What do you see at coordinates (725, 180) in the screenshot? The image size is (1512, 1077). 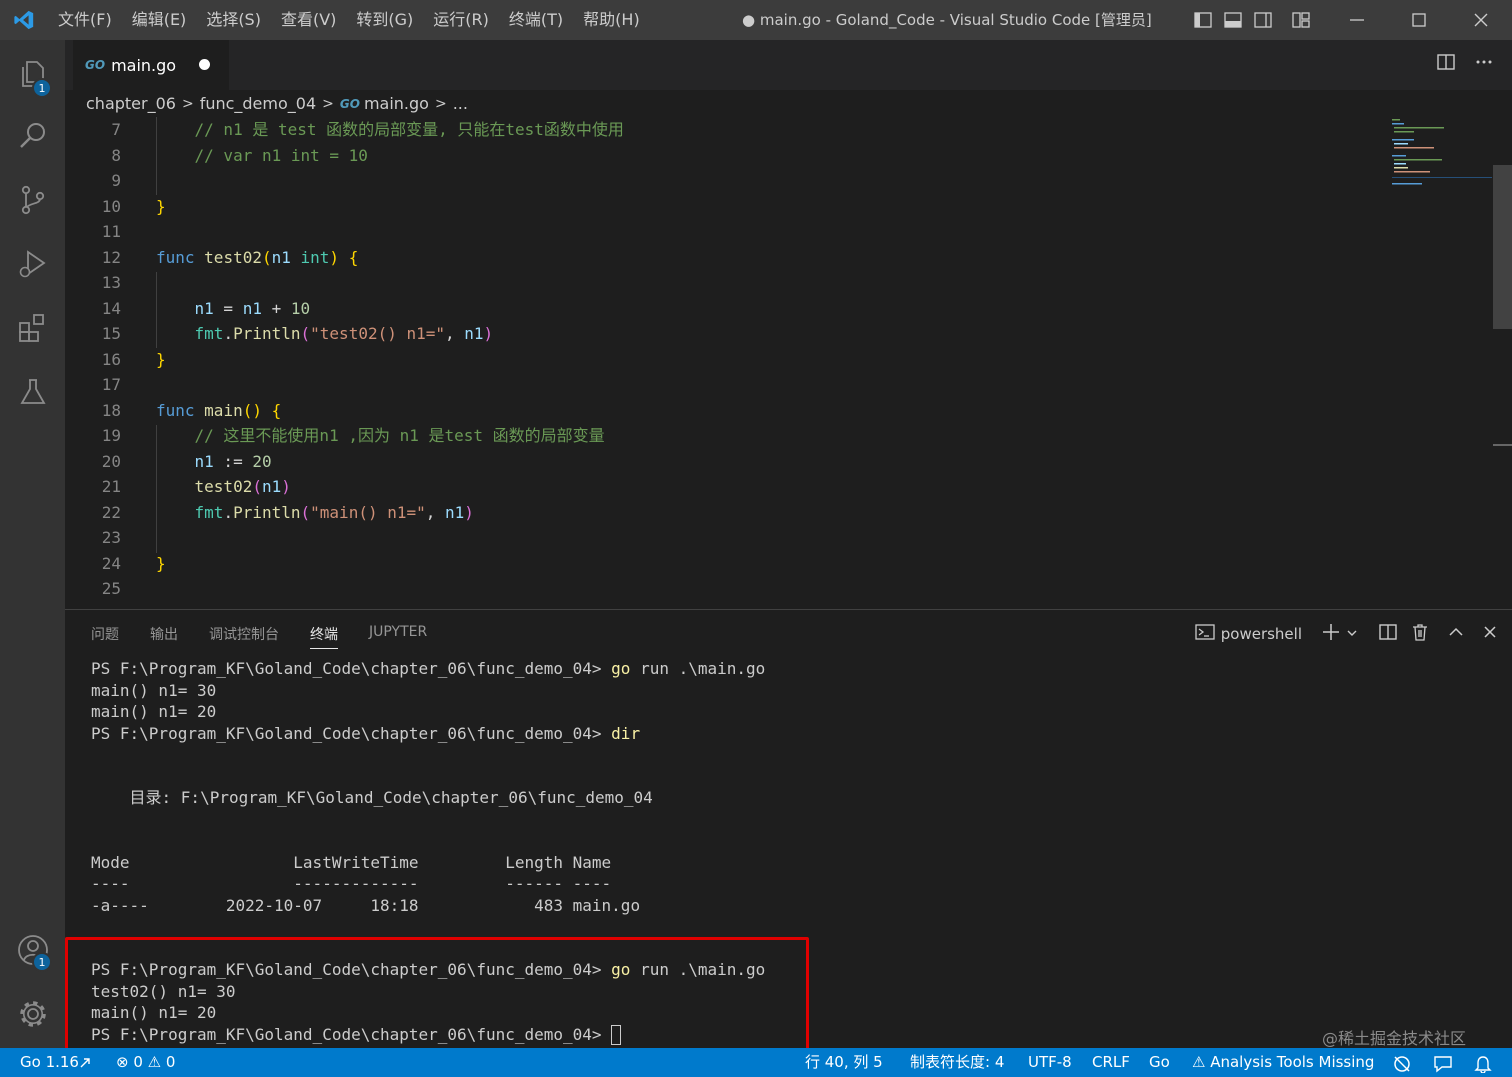 I see `code-line: 9` at bounding box center [725, 180].